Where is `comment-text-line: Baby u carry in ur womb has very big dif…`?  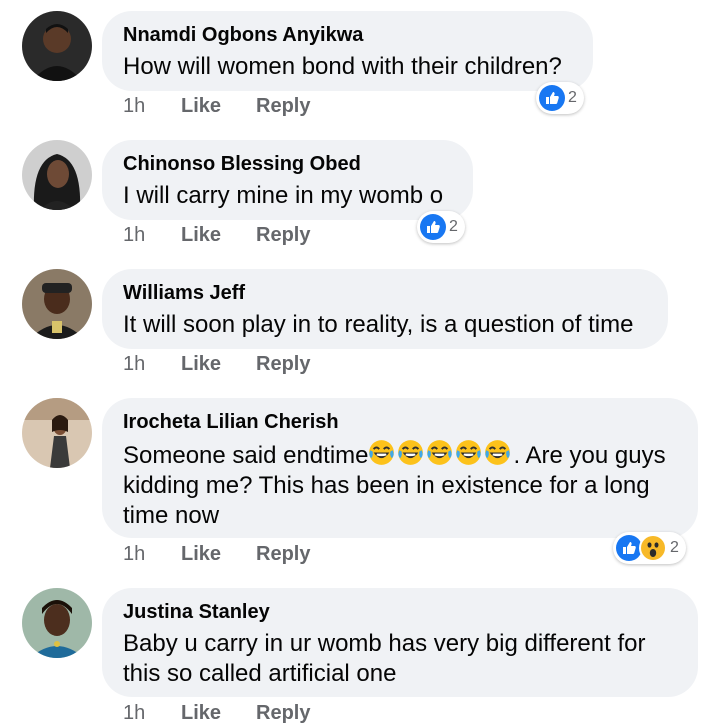 comment-text-line: Baby u carry in ur womb has very big dif… is located at coordinates (384, 643).